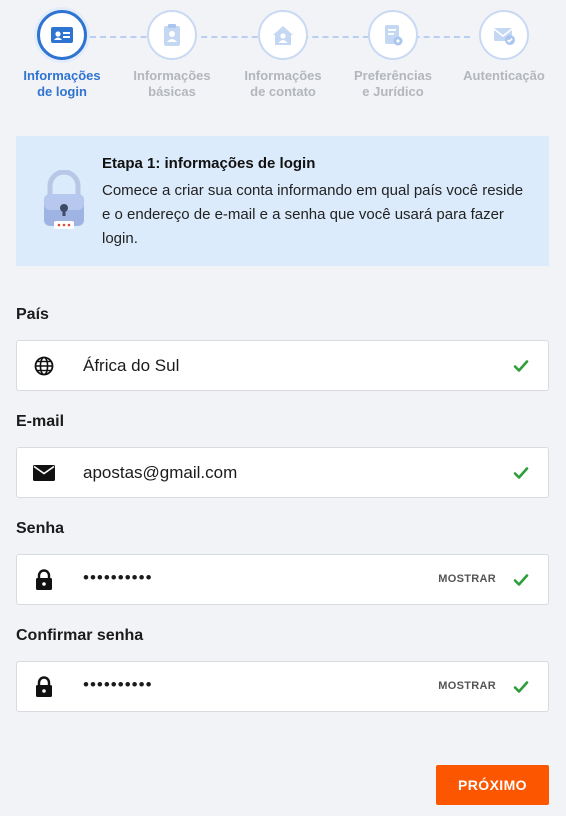 This screenshot has height=816, width=566. Describe the element at coordinates (282, 365) in the screenshot. I see `country-select: África do Sul` at that location.